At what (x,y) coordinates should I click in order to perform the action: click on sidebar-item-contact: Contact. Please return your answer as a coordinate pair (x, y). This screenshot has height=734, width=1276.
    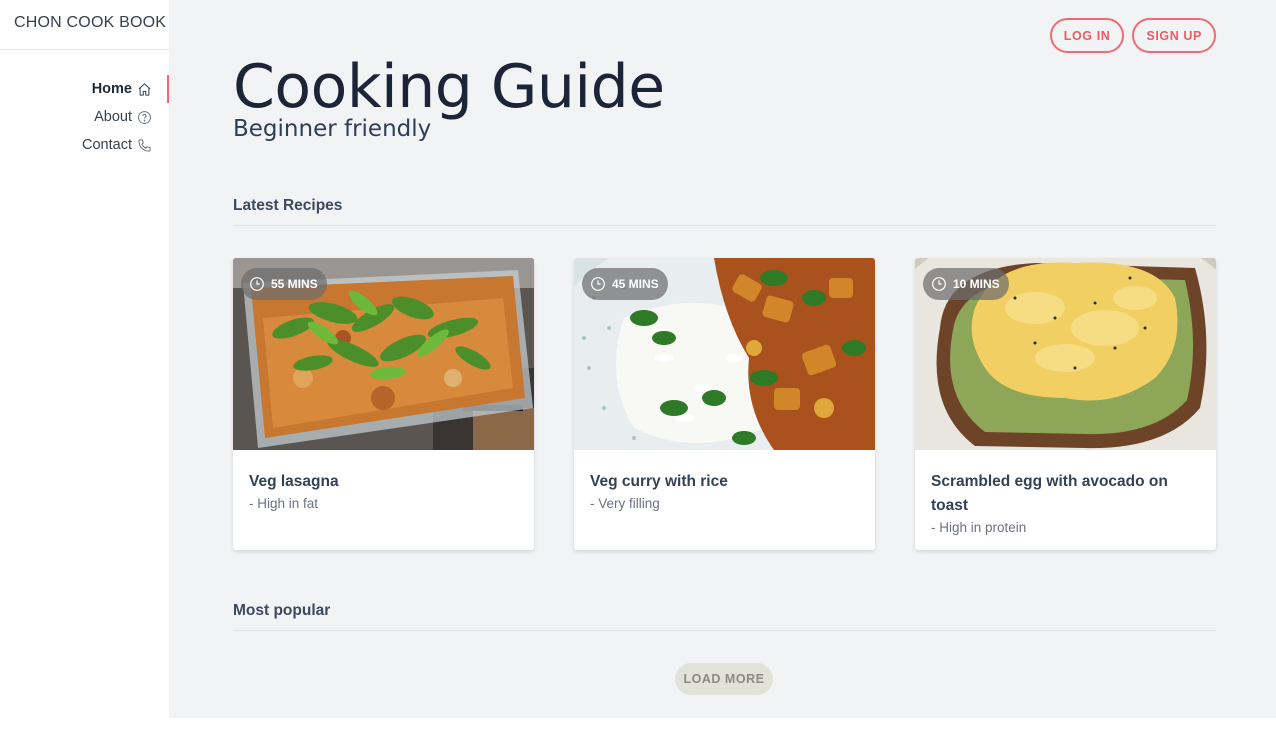
    Looking at the image, I should click on (84, 145).